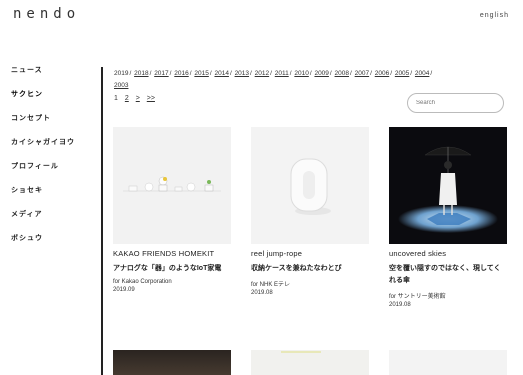 The width and height of the screenshot is (523, 375). What do you see at coordinates (402, 73) in the screenshot?
I see `year-link-2005: 2005` at bounding box center [402, 73].